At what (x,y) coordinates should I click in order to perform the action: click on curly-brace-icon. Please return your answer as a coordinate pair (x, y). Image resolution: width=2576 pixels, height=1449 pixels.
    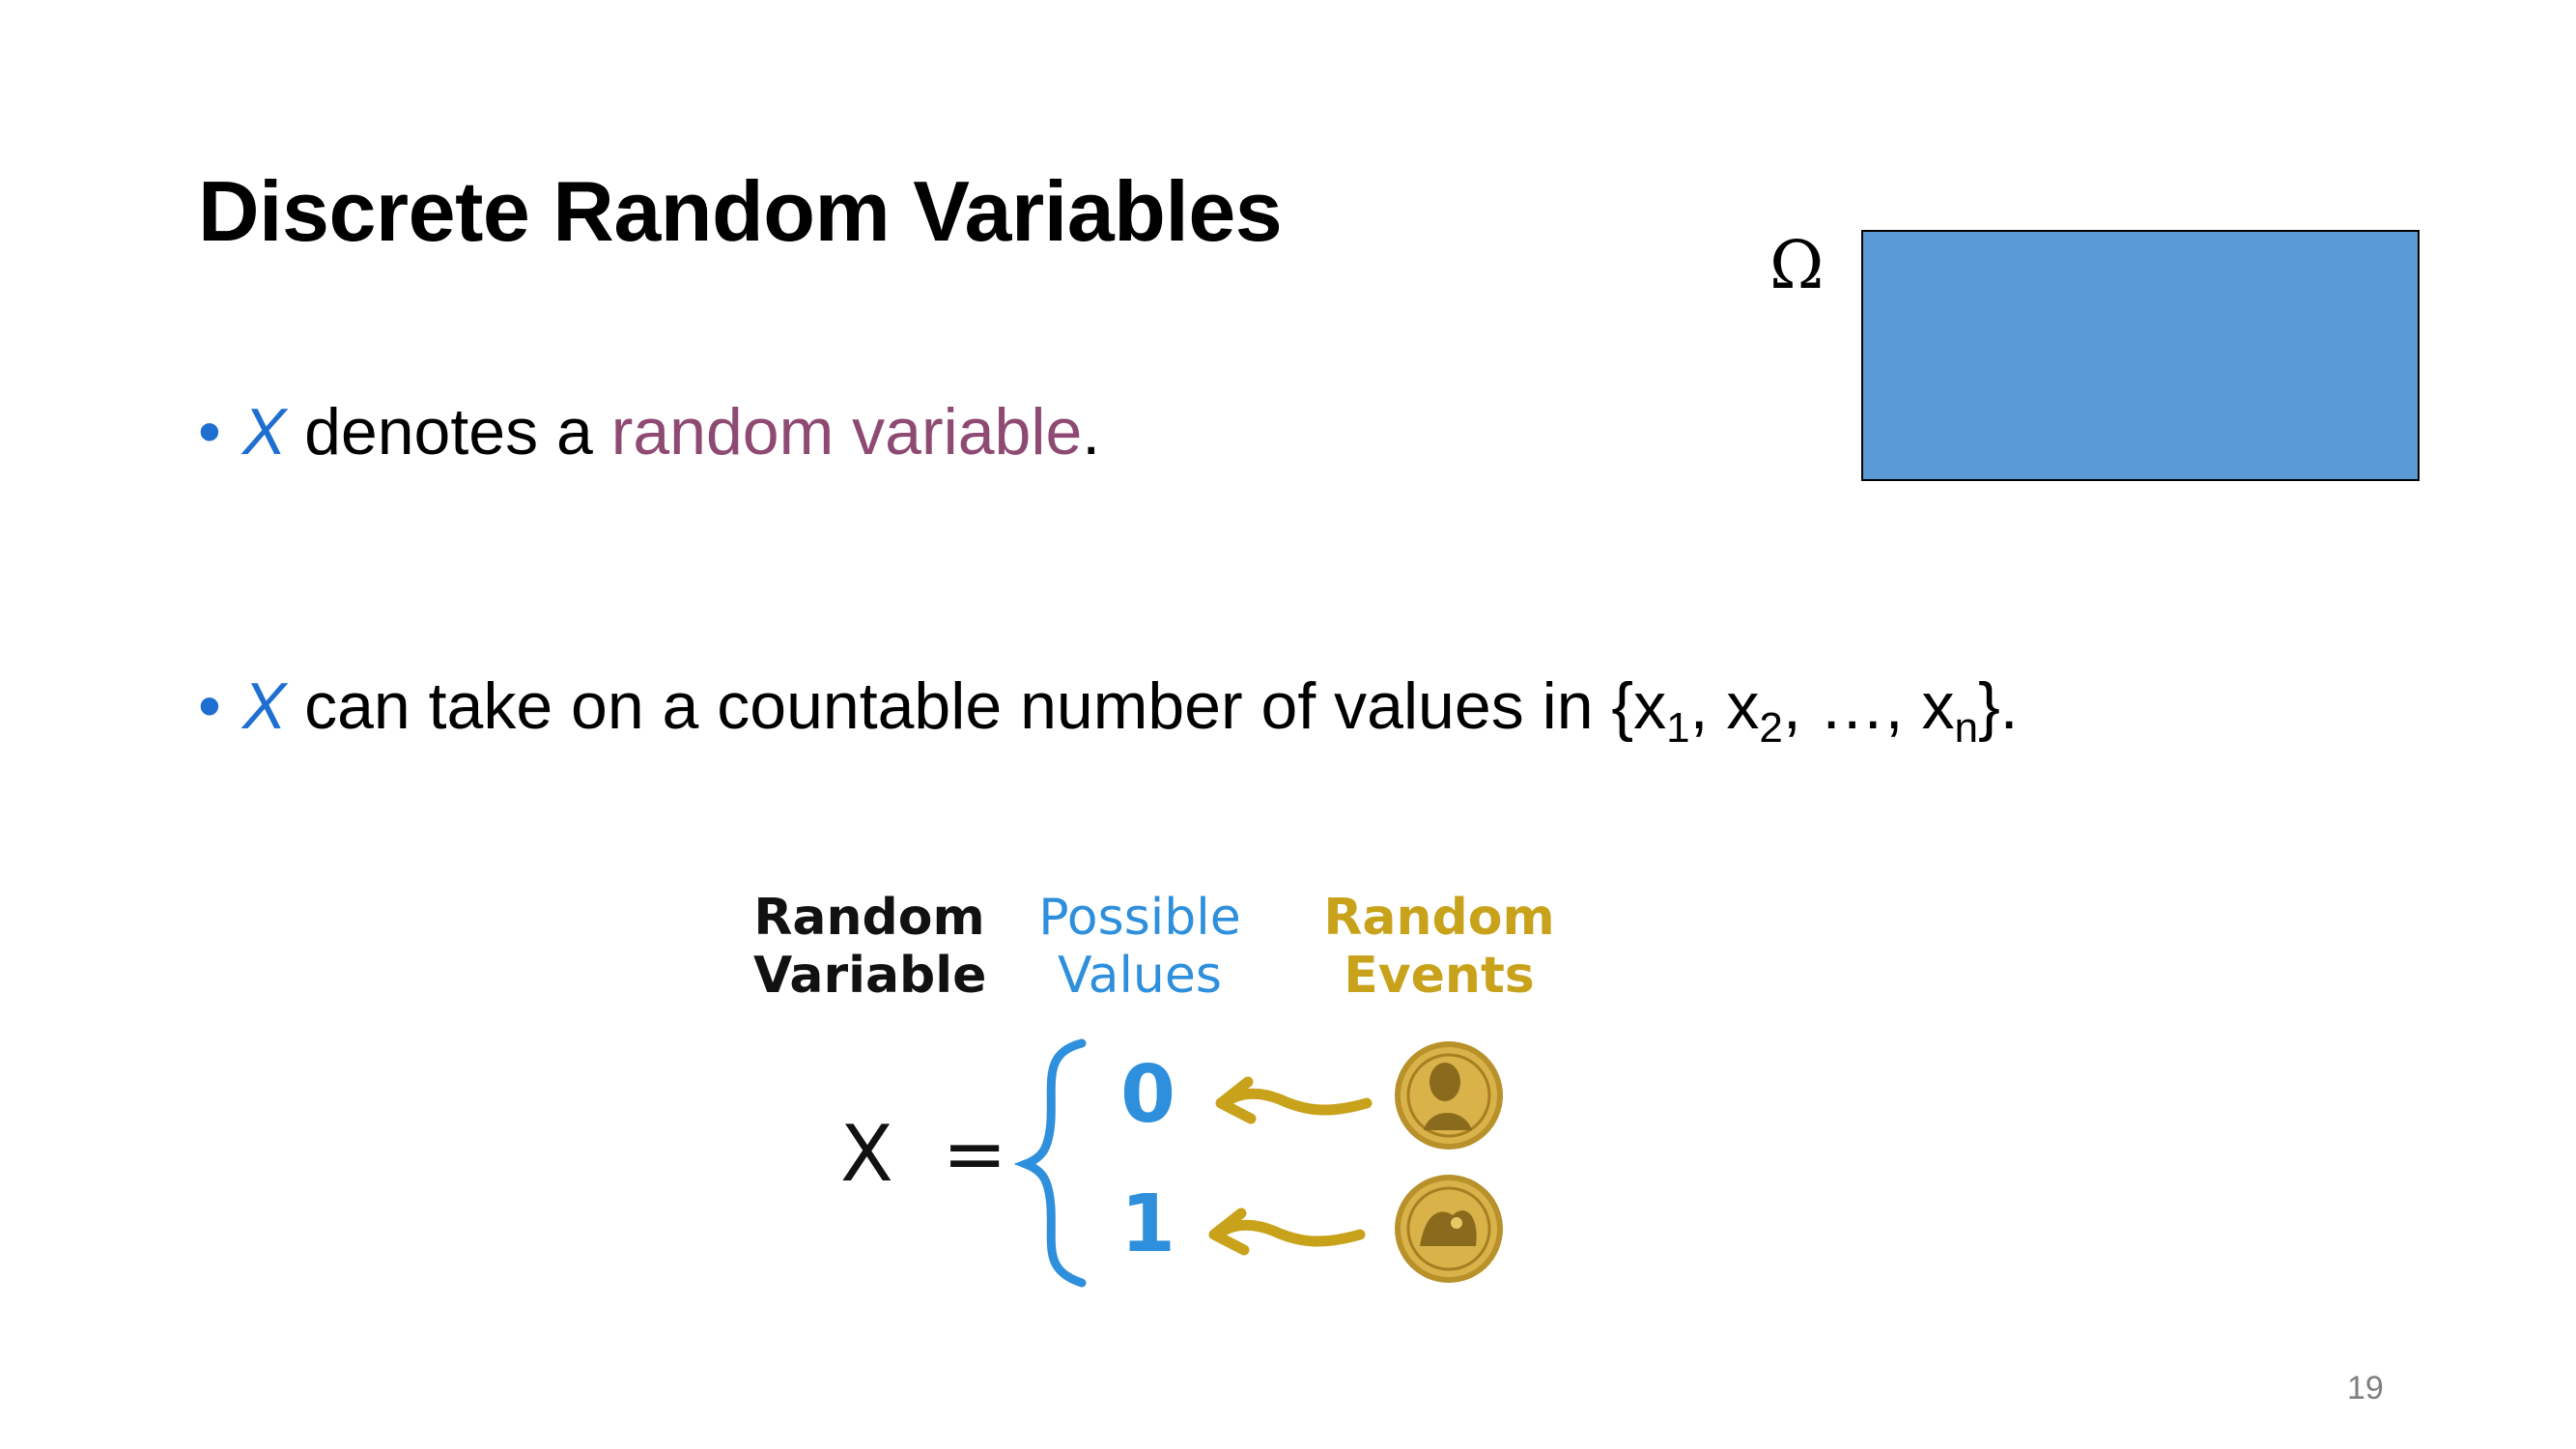
    Looking at the image, I should click on (1050, 1163).